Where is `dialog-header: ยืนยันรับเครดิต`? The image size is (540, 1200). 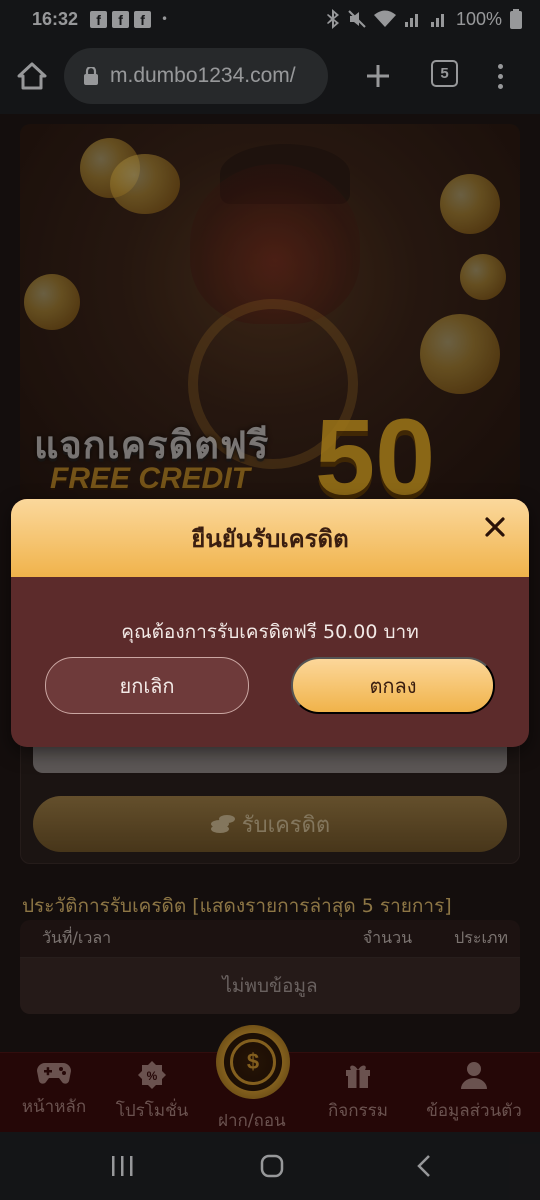 dialog-header: ยืนยันรับเครดิต is located at coordinates (270, 538).